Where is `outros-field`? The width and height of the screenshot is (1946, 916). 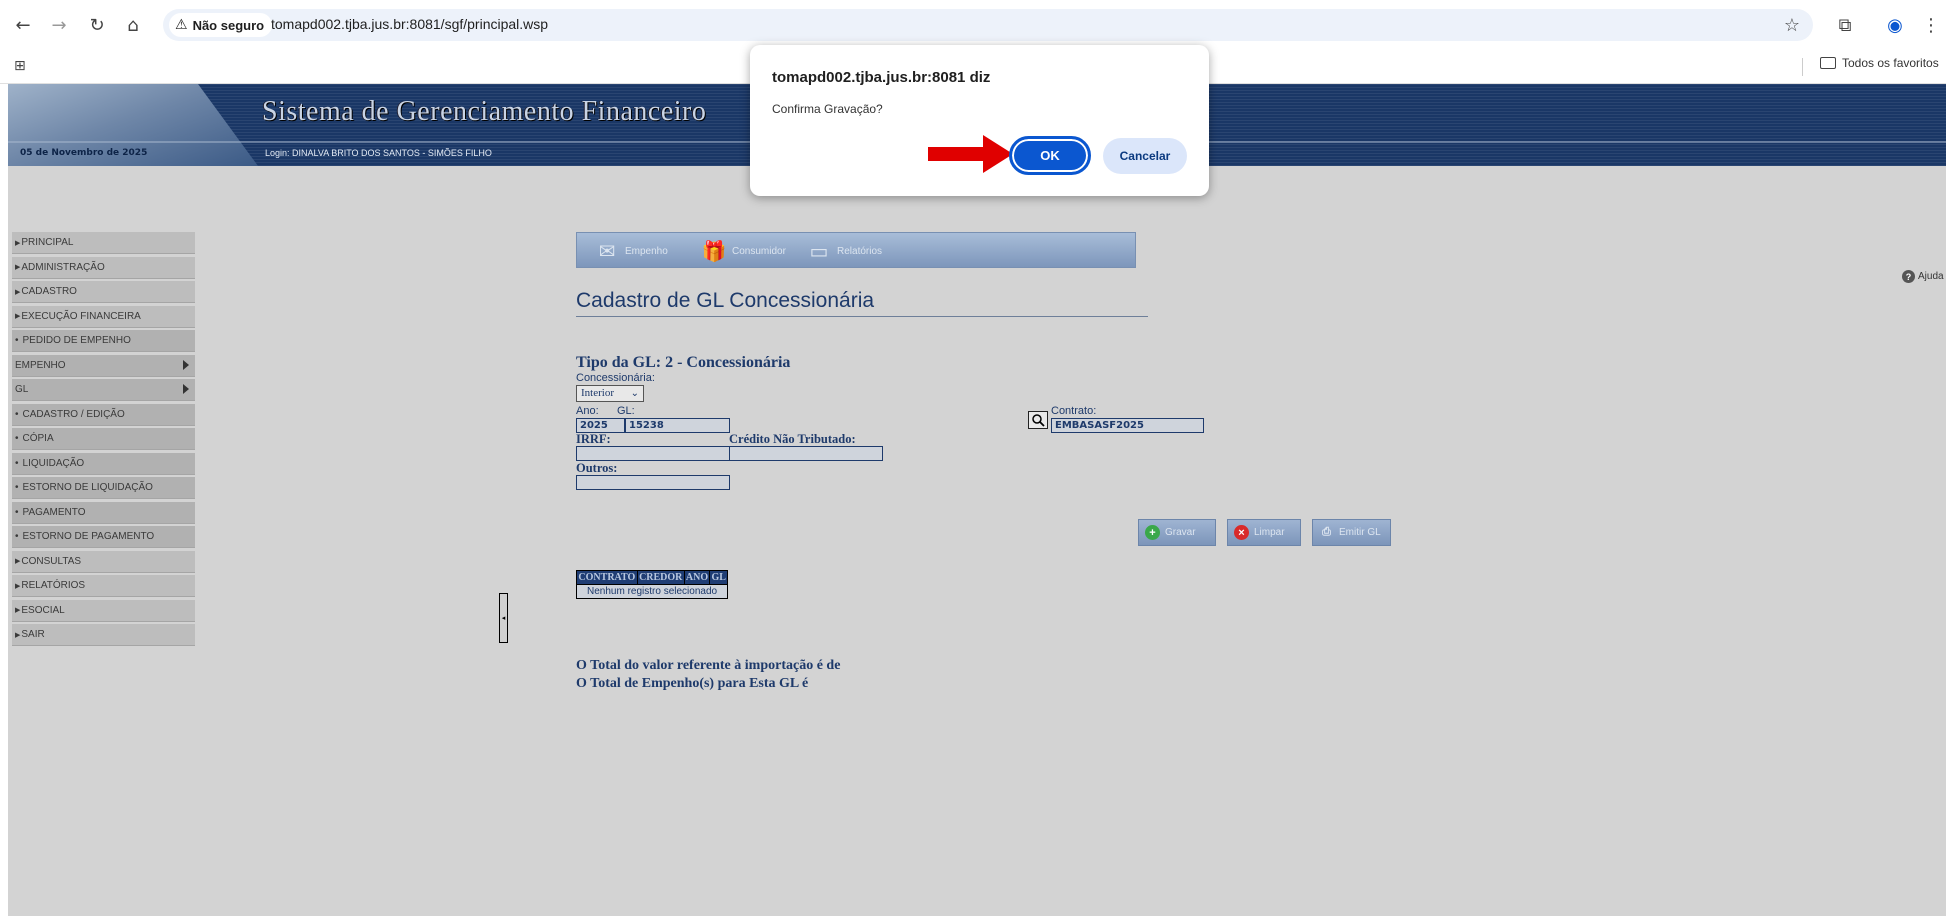 outros-field is located at coordinates (653, 482).